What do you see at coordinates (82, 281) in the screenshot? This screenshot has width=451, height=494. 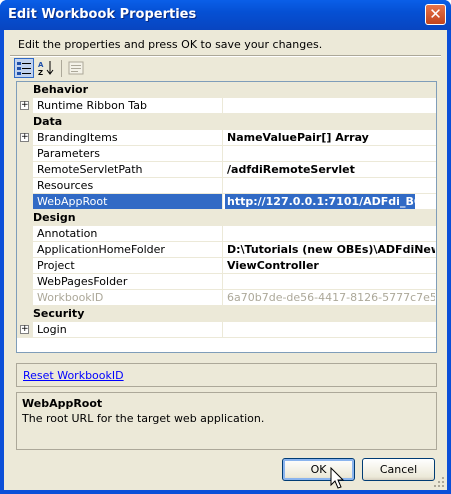 I see `property-name: WebPagesFolder` at bounding box center [82, 281].